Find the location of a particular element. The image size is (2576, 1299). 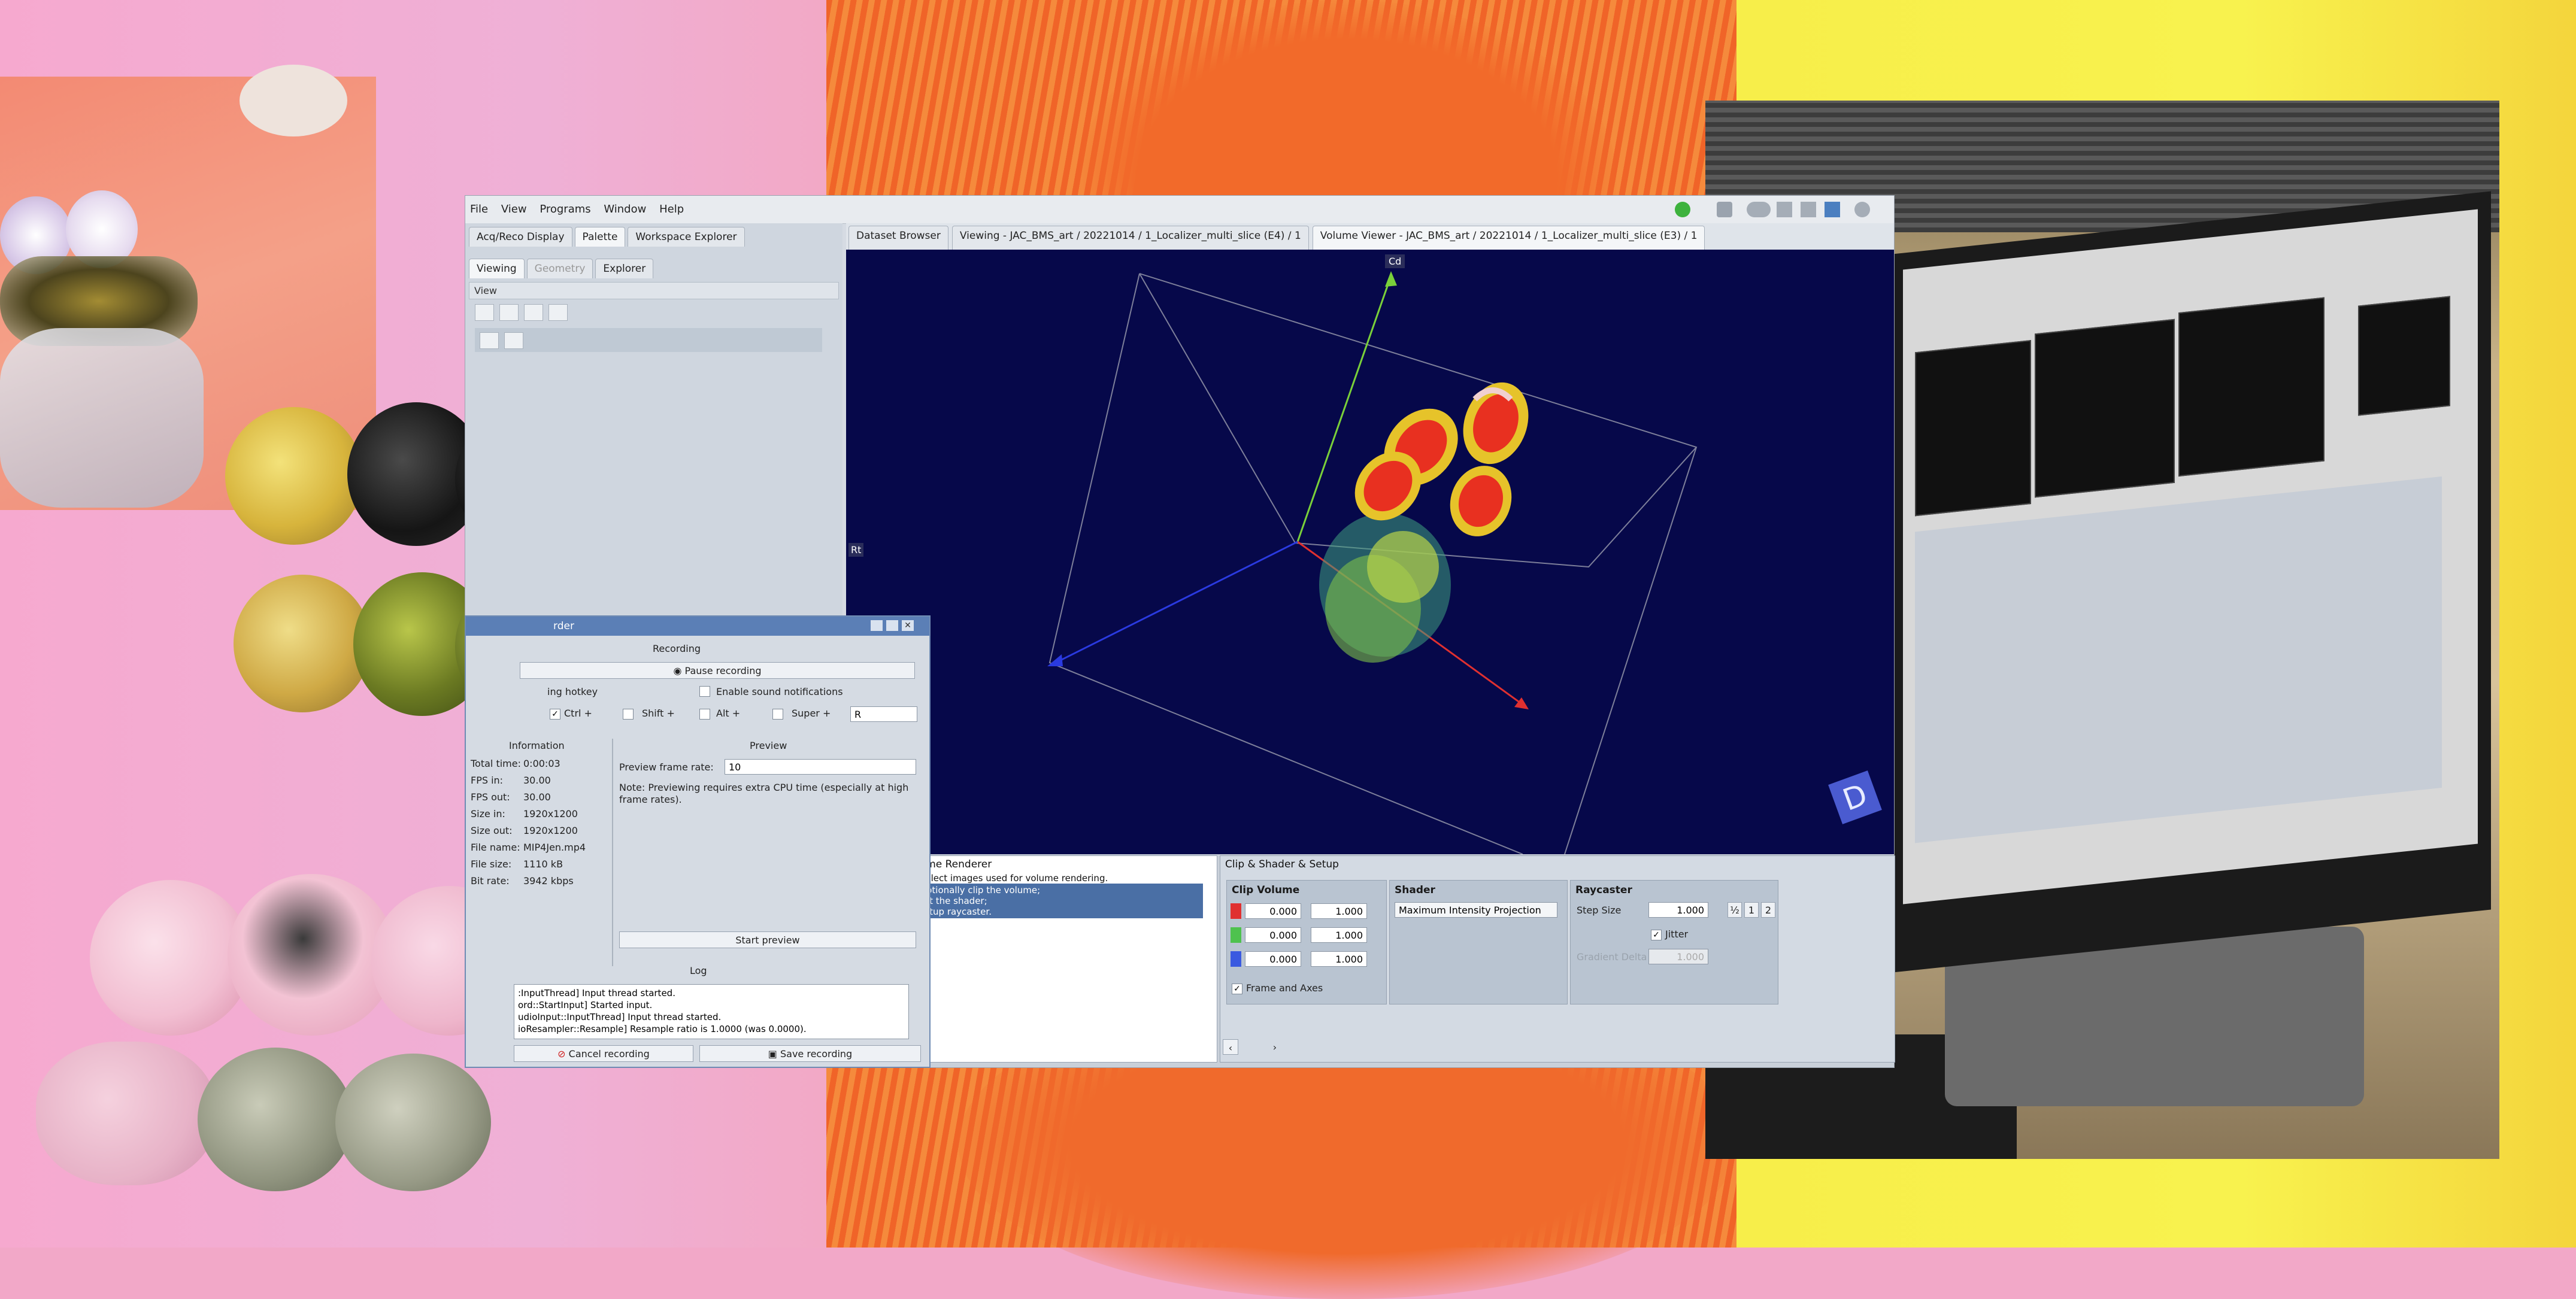

ctrl-checkbox: ✓ is located at coordinates (555, 714).